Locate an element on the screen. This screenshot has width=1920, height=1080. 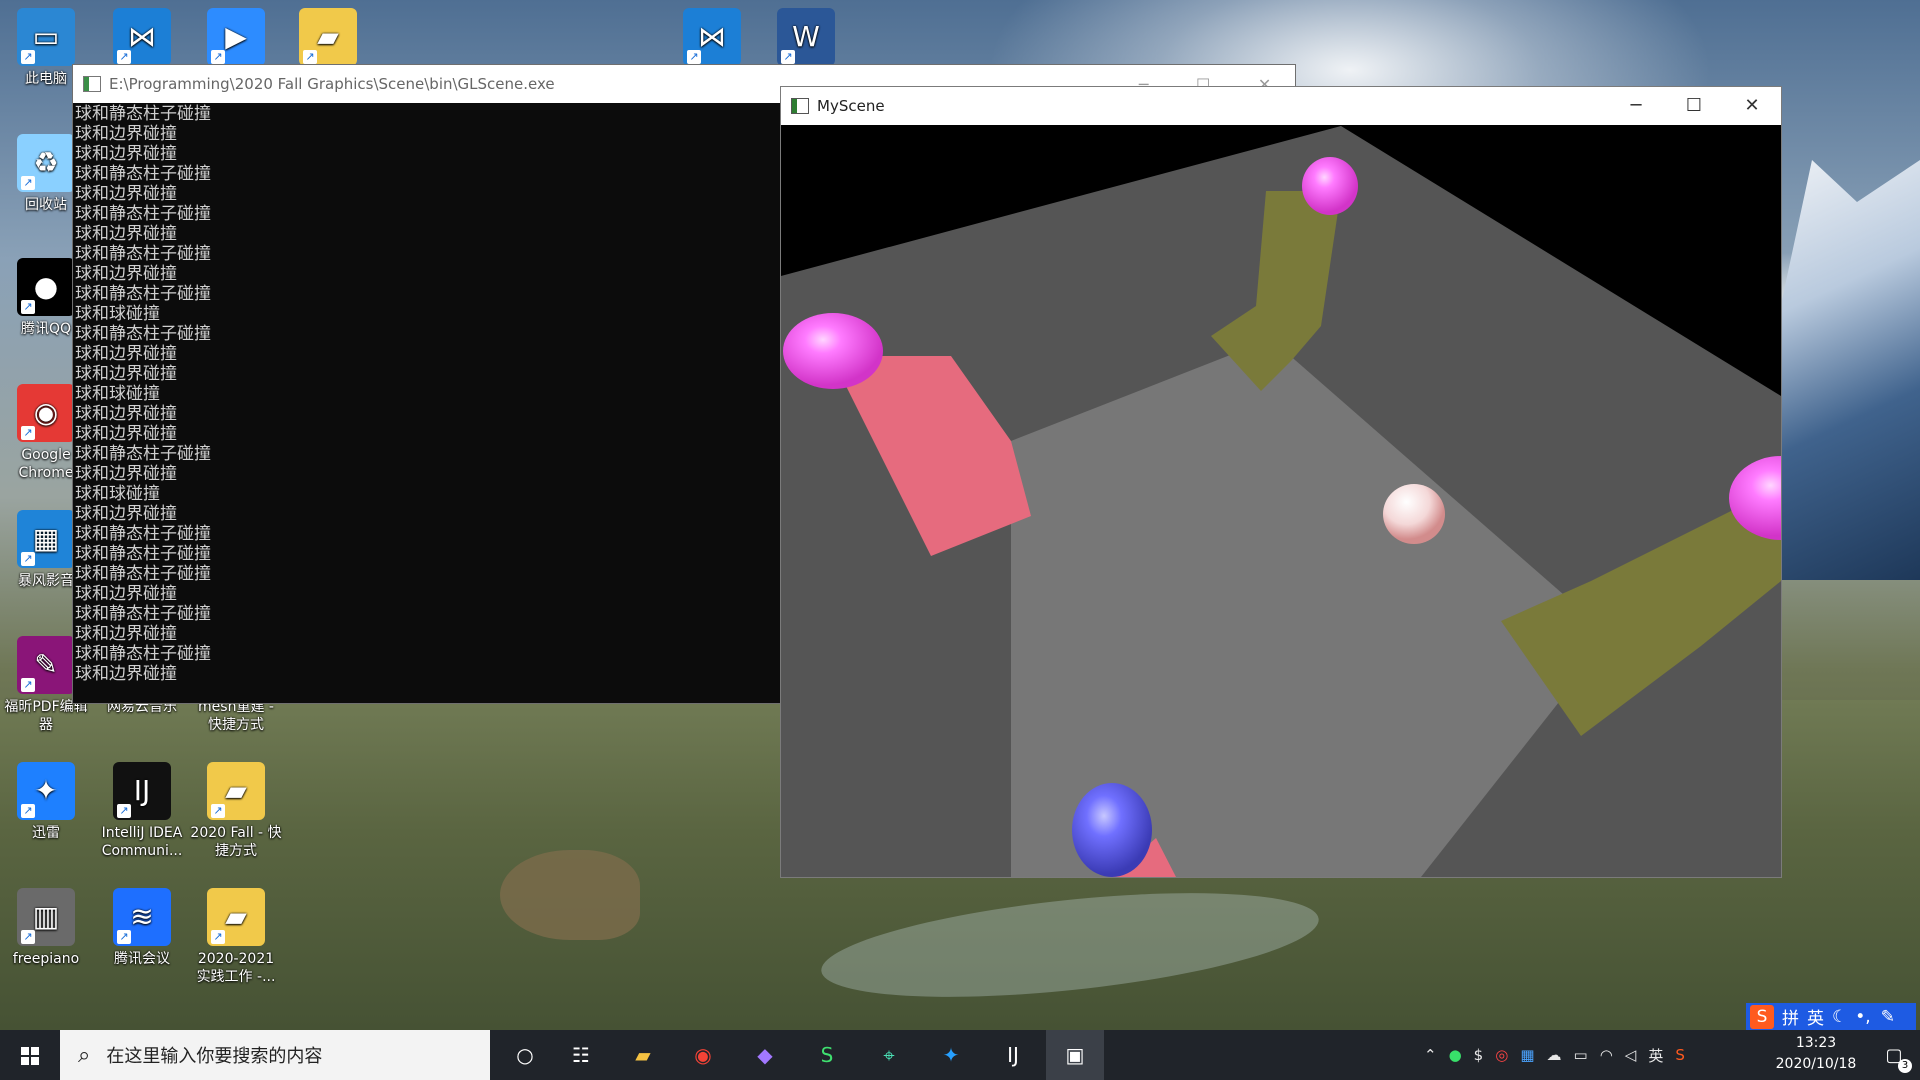
word-document-icon: W ↗ is located at coordinates (806, 37).